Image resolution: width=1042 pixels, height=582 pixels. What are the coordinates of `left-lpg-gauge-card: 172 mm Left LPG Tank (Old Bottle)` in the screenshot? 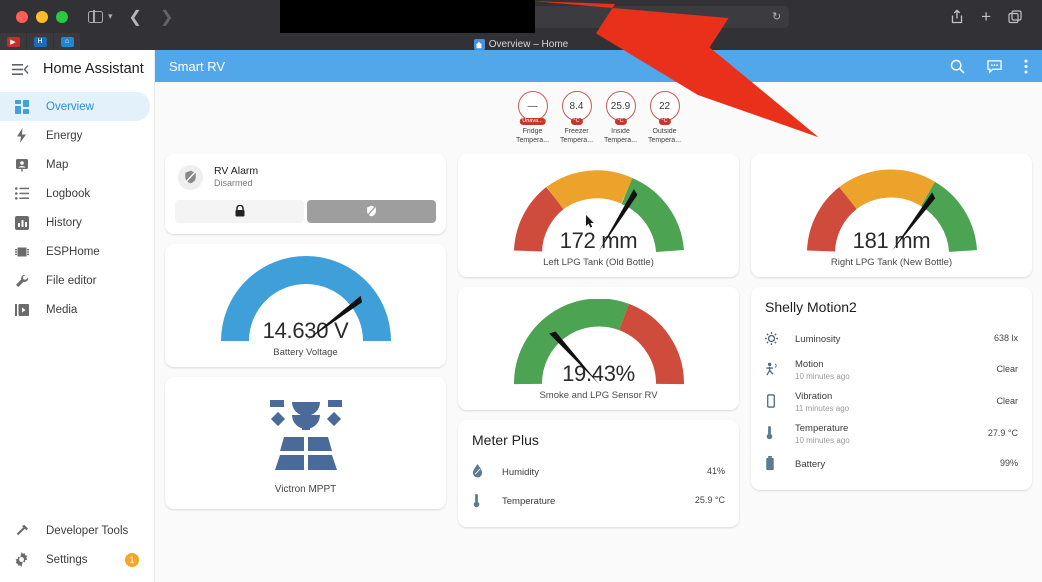 It's located at (598, 215).